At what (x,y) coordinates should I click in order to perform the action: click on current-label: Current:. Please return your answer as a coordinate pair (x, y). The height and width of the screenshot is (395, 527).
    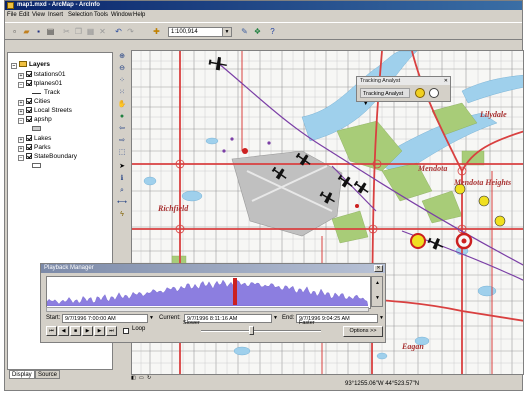
    Looking at the image, I should click on (170, 318).